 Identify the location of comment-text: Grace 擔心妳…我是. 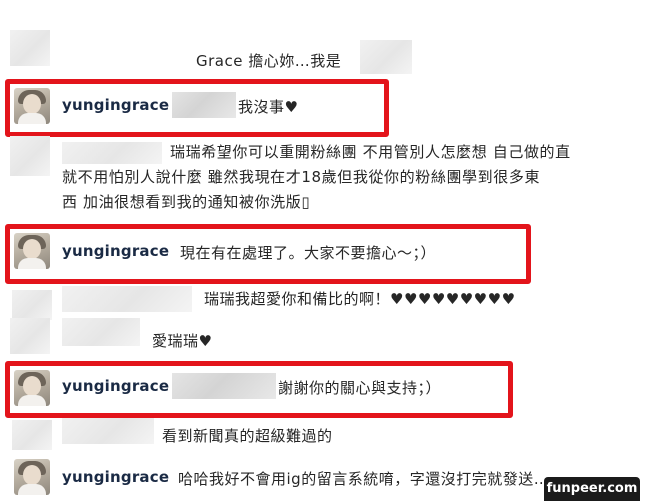
(269, 61).